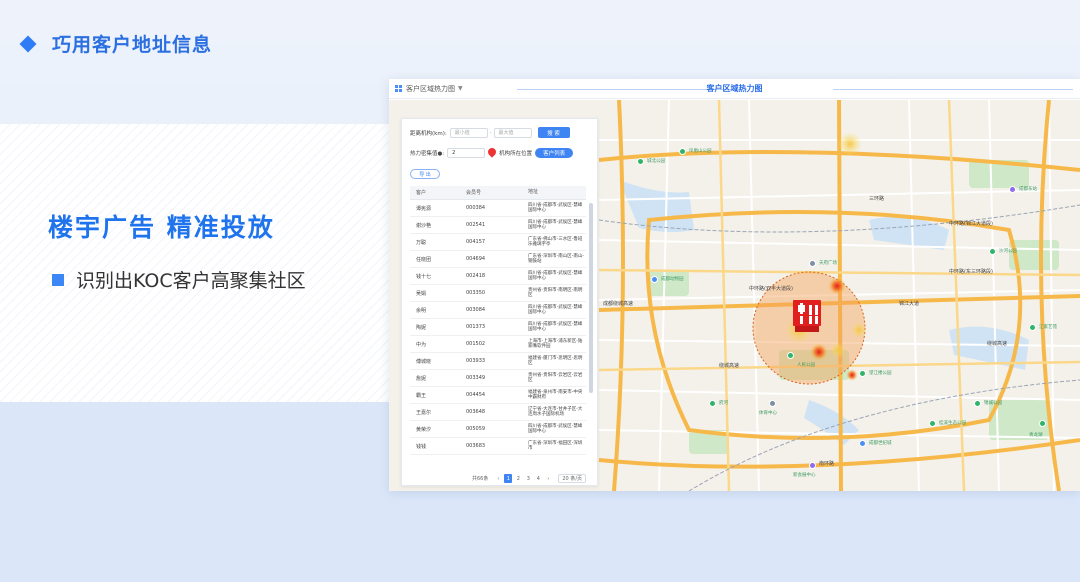 The height and width of the screenshot is (582, 1080). Describe the element at coordinates (772, 403) in the screenshot. I see `stadium-poi-icon` at that location.